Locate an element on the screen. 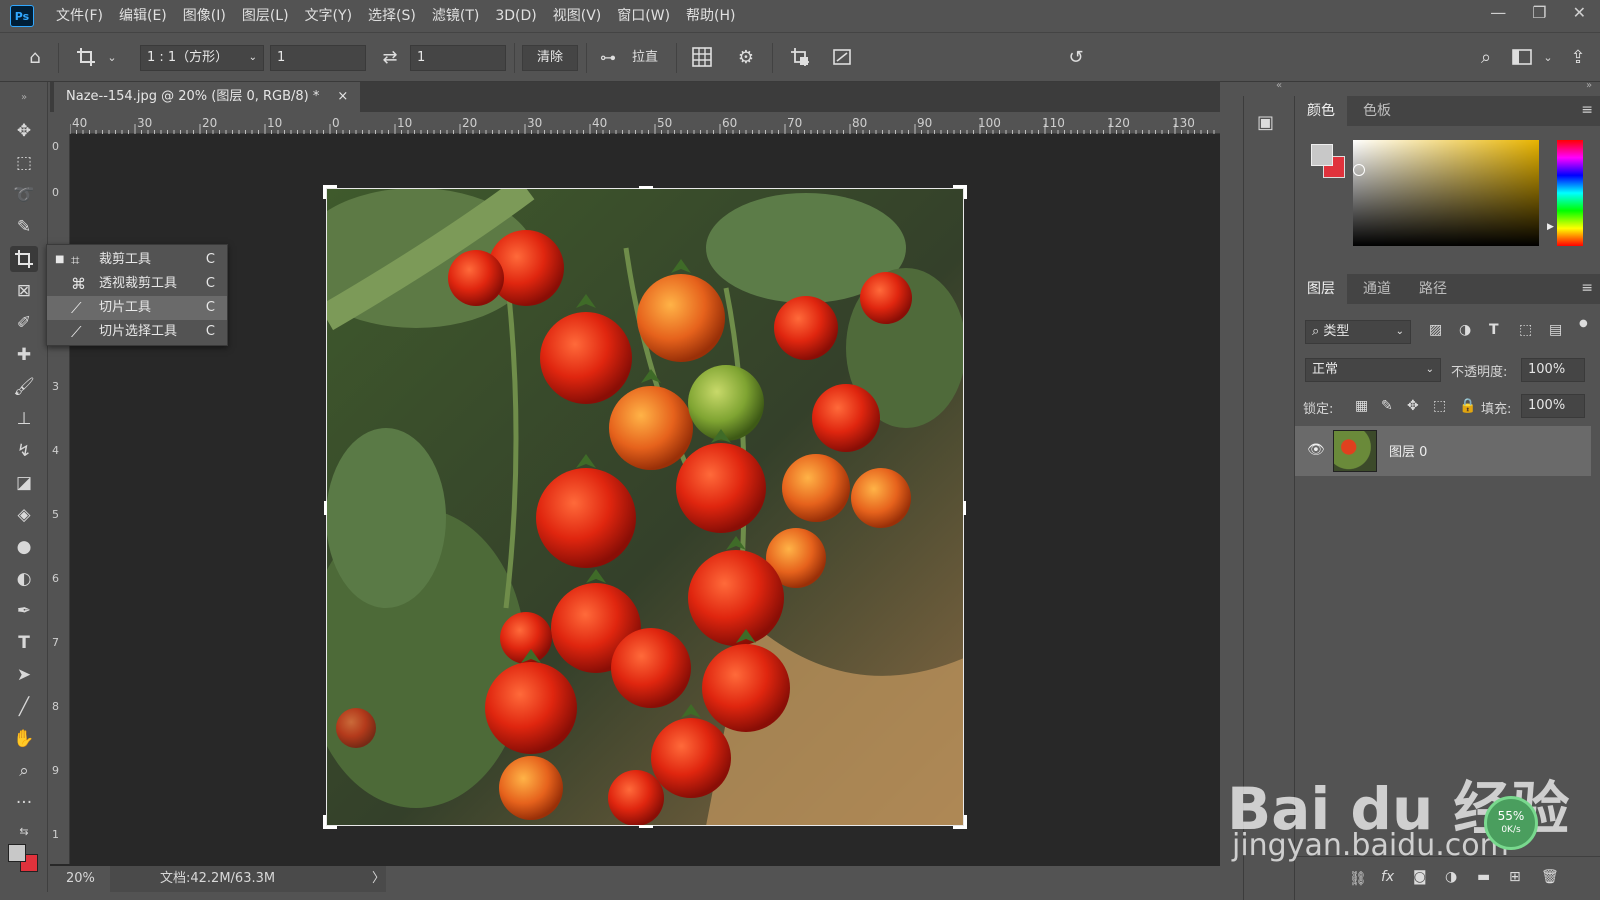  document-tab: Naze--154.jpg @ 20% (图层 0, RGB/8) * × is located at coordinates (207, 97).